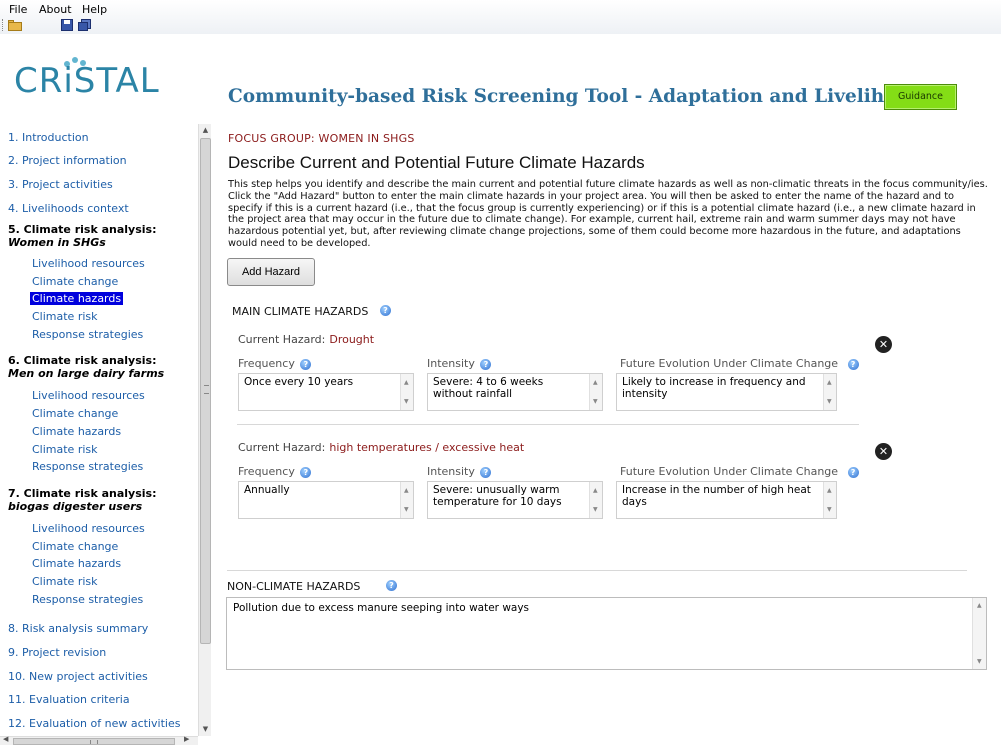 The image size is (1001, 745). Describe the element at coordinates (321, 138) in the screenshot. I see `focus-group-label: FOCUS GROUP: WOMEN IN SHGS` at that location.